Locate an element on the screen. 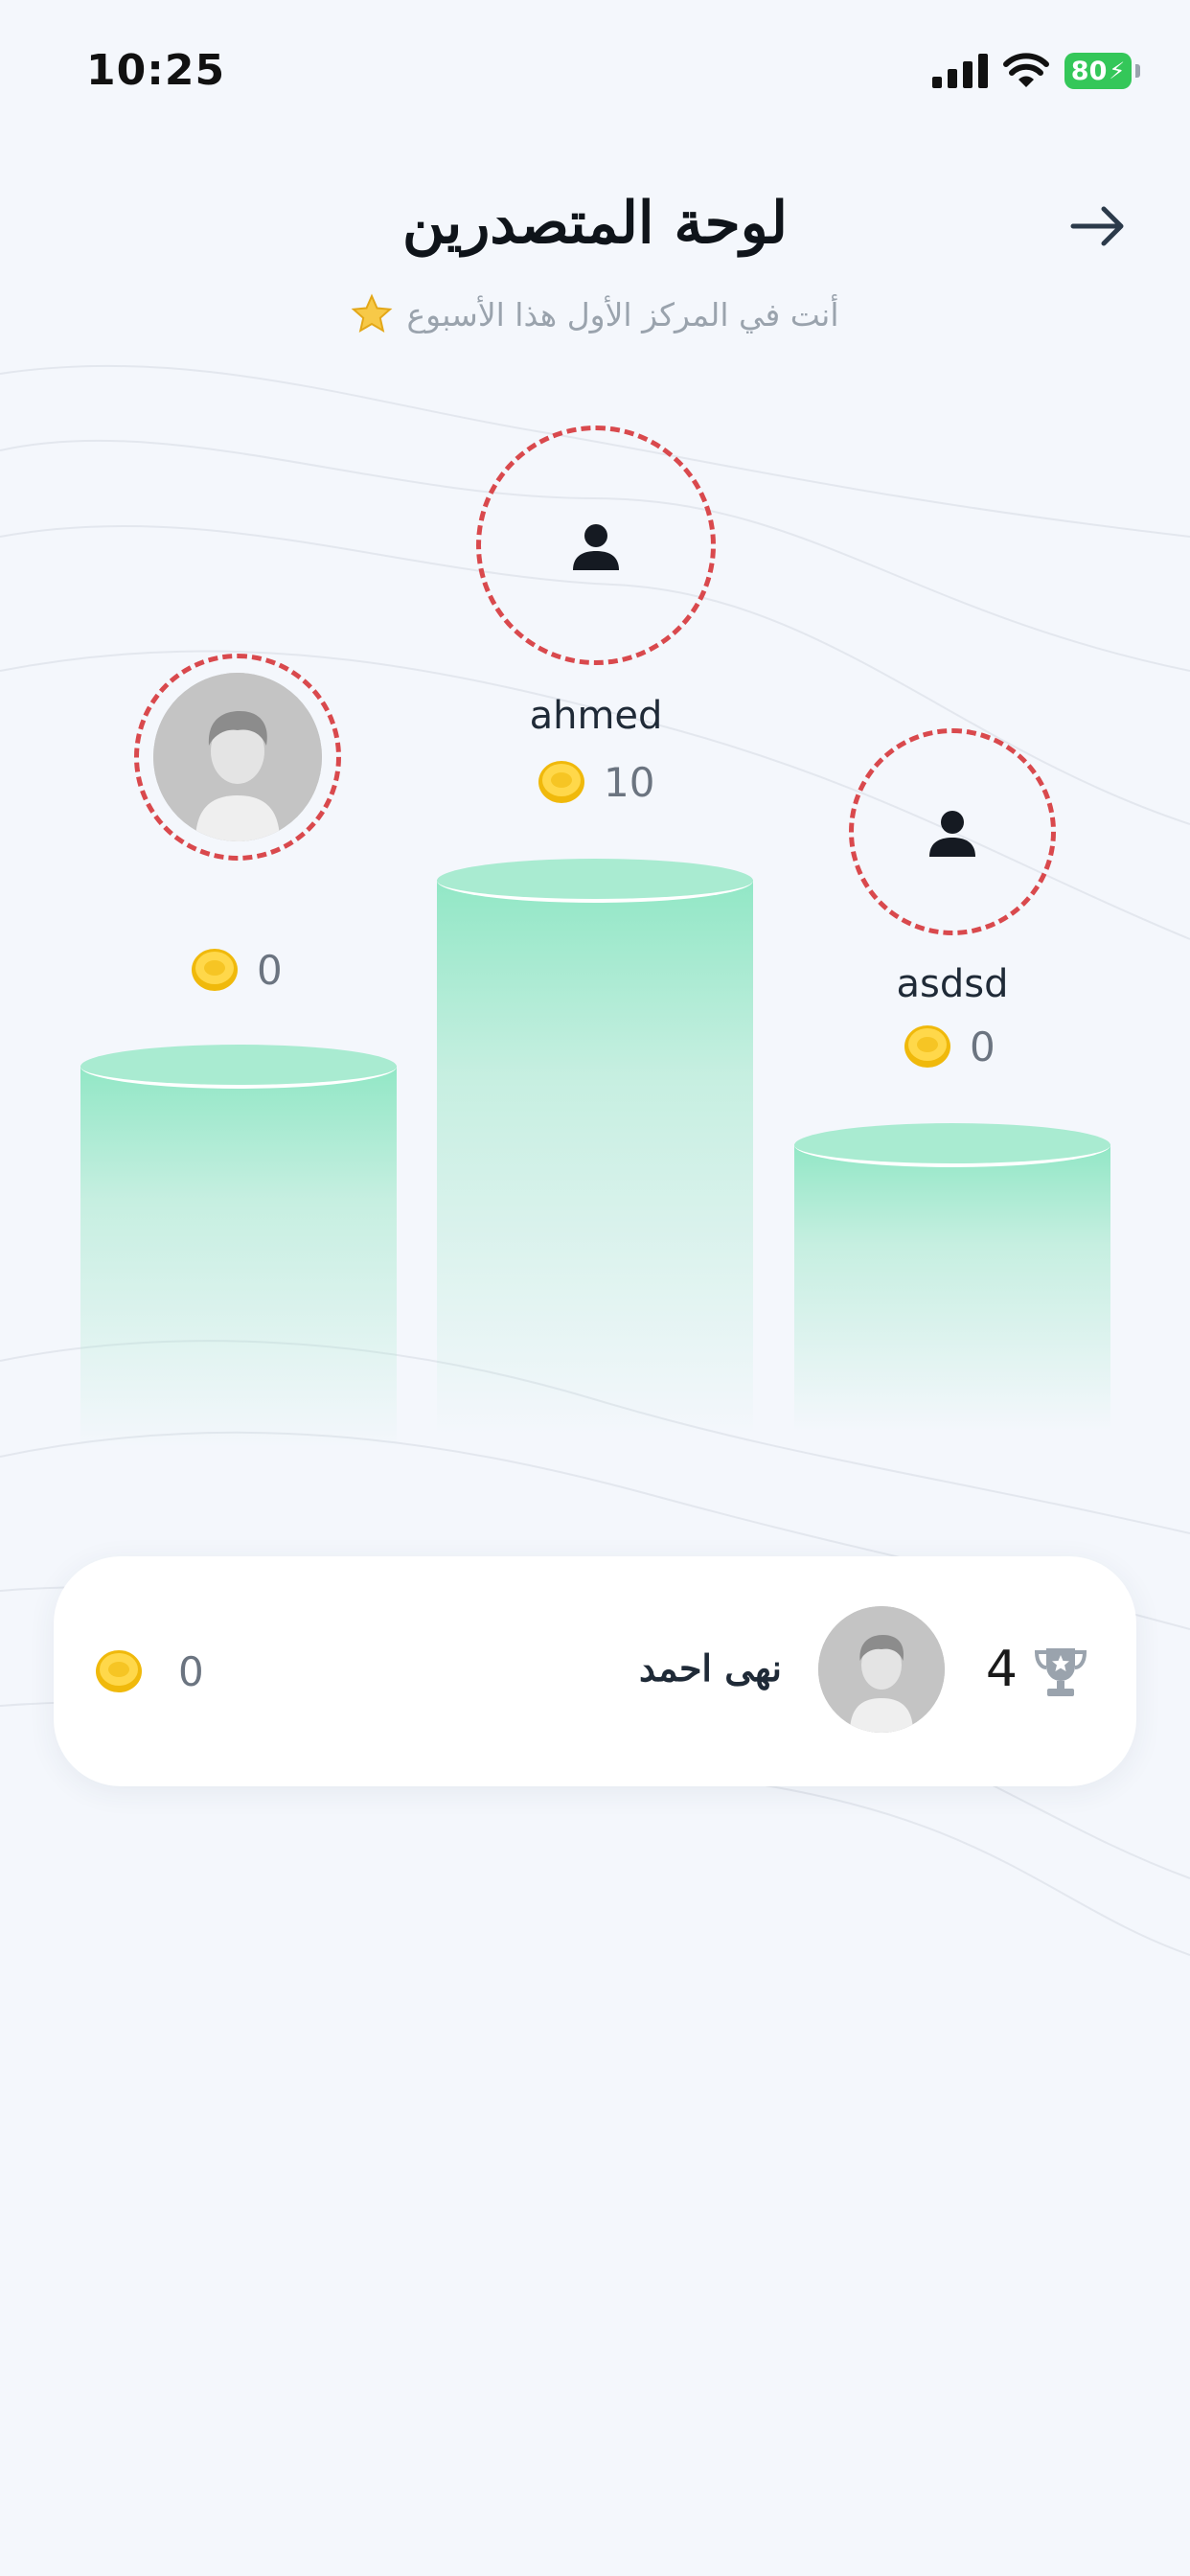  third-place-avatar is located at coordinates (952, 831).